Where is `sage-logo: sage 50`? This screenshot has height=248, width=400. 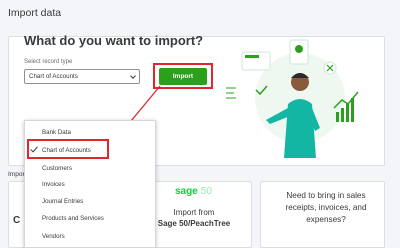 sage-logo: sage 50 is located at coordinates (193, 191).